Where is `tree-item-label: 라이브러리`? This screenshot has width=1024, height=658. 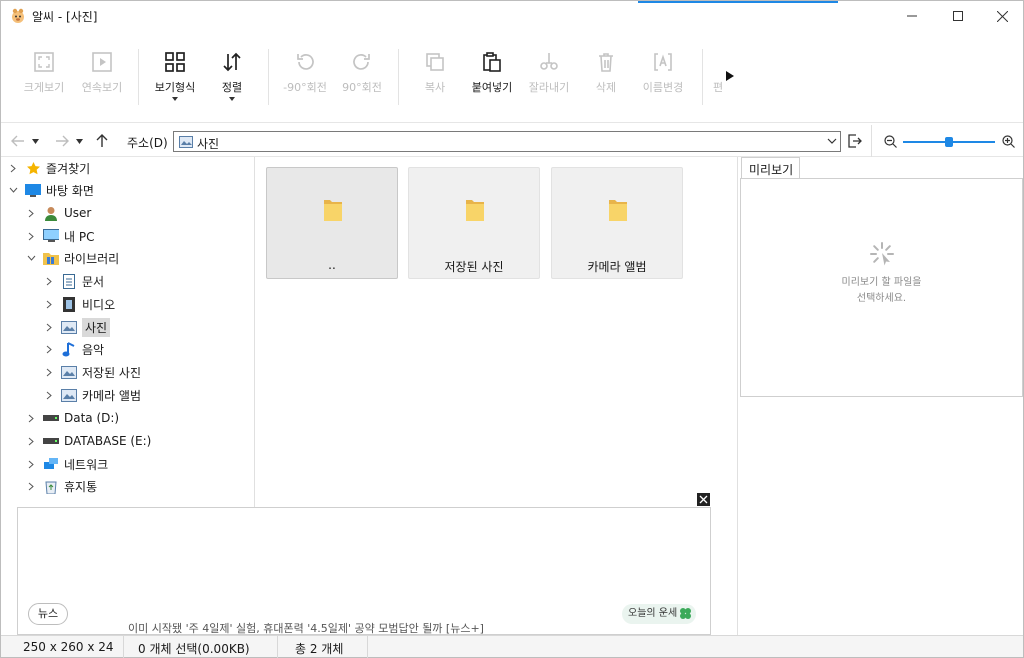
tree-item-label: 라이브러리 is located at coordinates (92, 258).